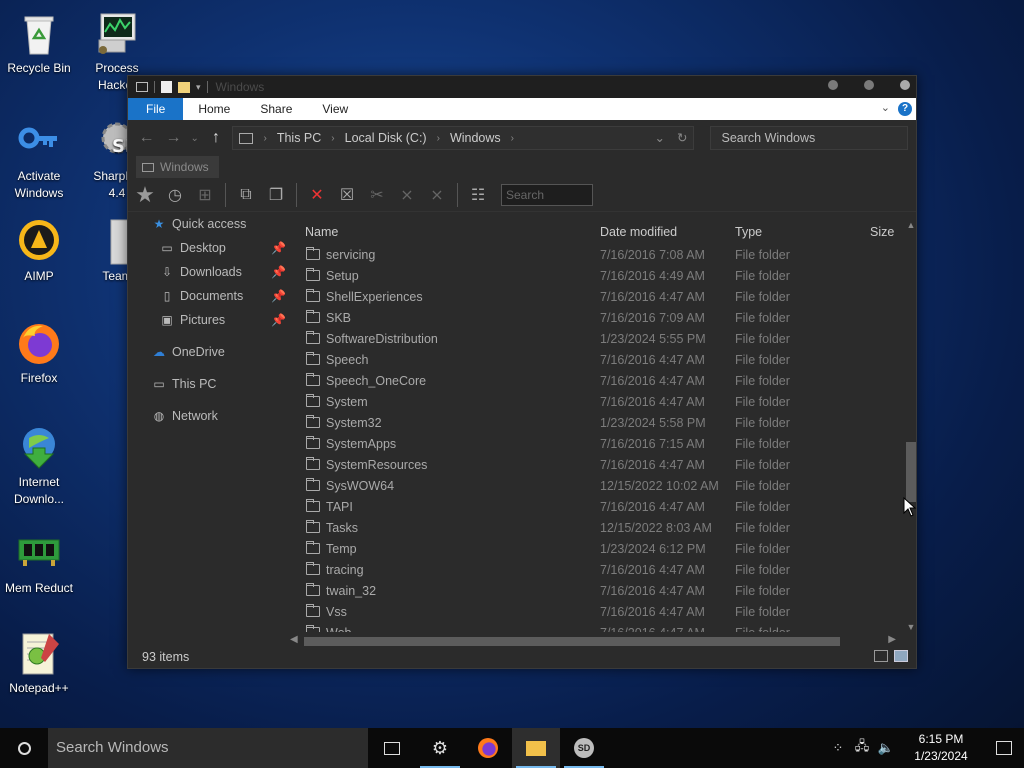 This screenshot has width=1024, height=768. What do you see at coordinates (809, 138) in the screenshot?
I see `search-input: Search Windows` at bounding box center [809, 138].